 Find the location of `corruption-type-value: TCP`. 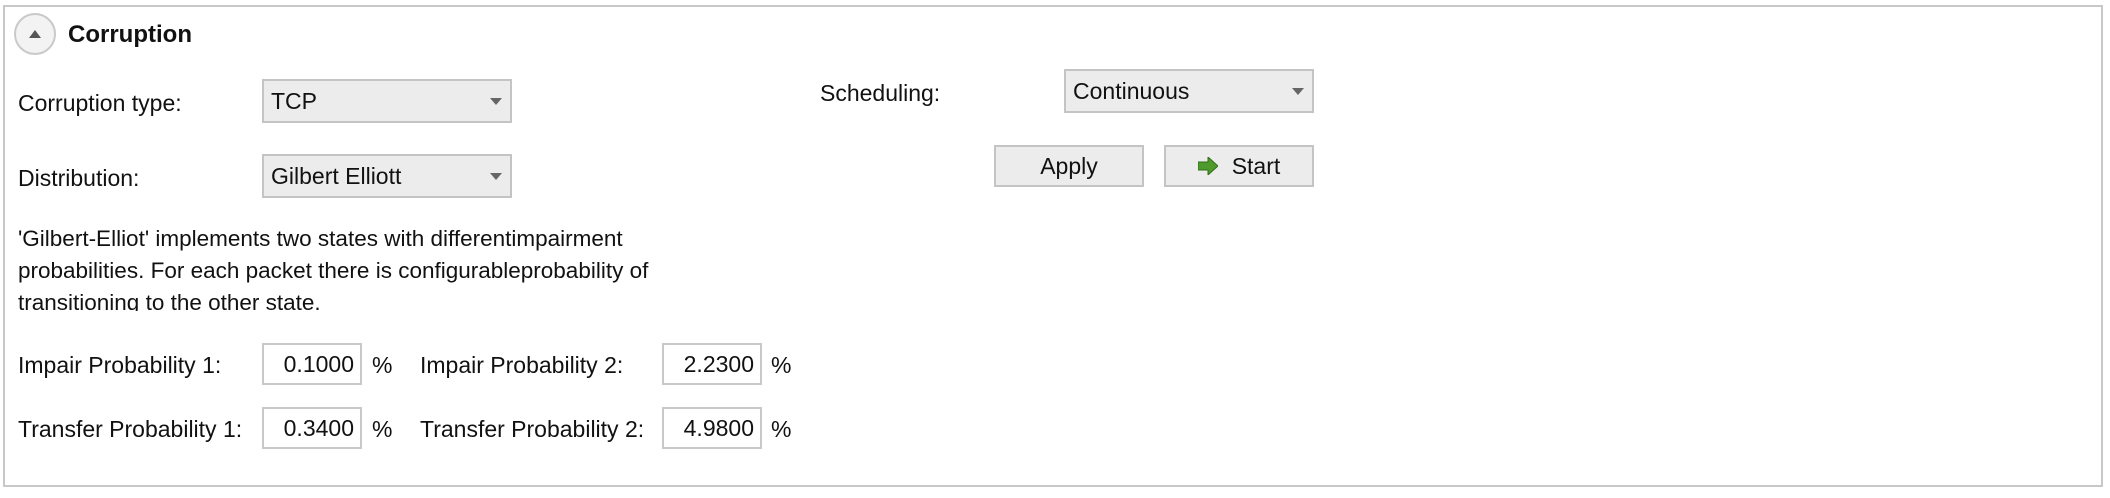

corruption-type-value: TCP is located at coordinates (294, 101).